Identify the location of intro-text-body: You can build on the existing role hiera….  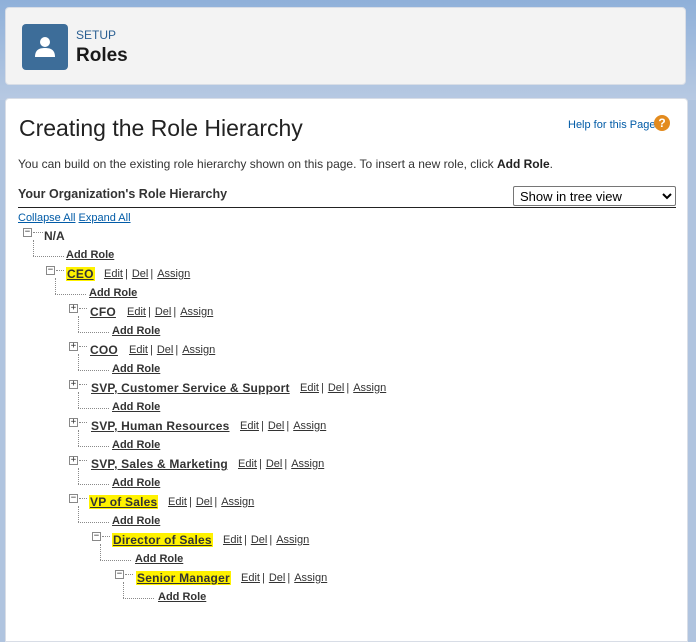
(257, 164).